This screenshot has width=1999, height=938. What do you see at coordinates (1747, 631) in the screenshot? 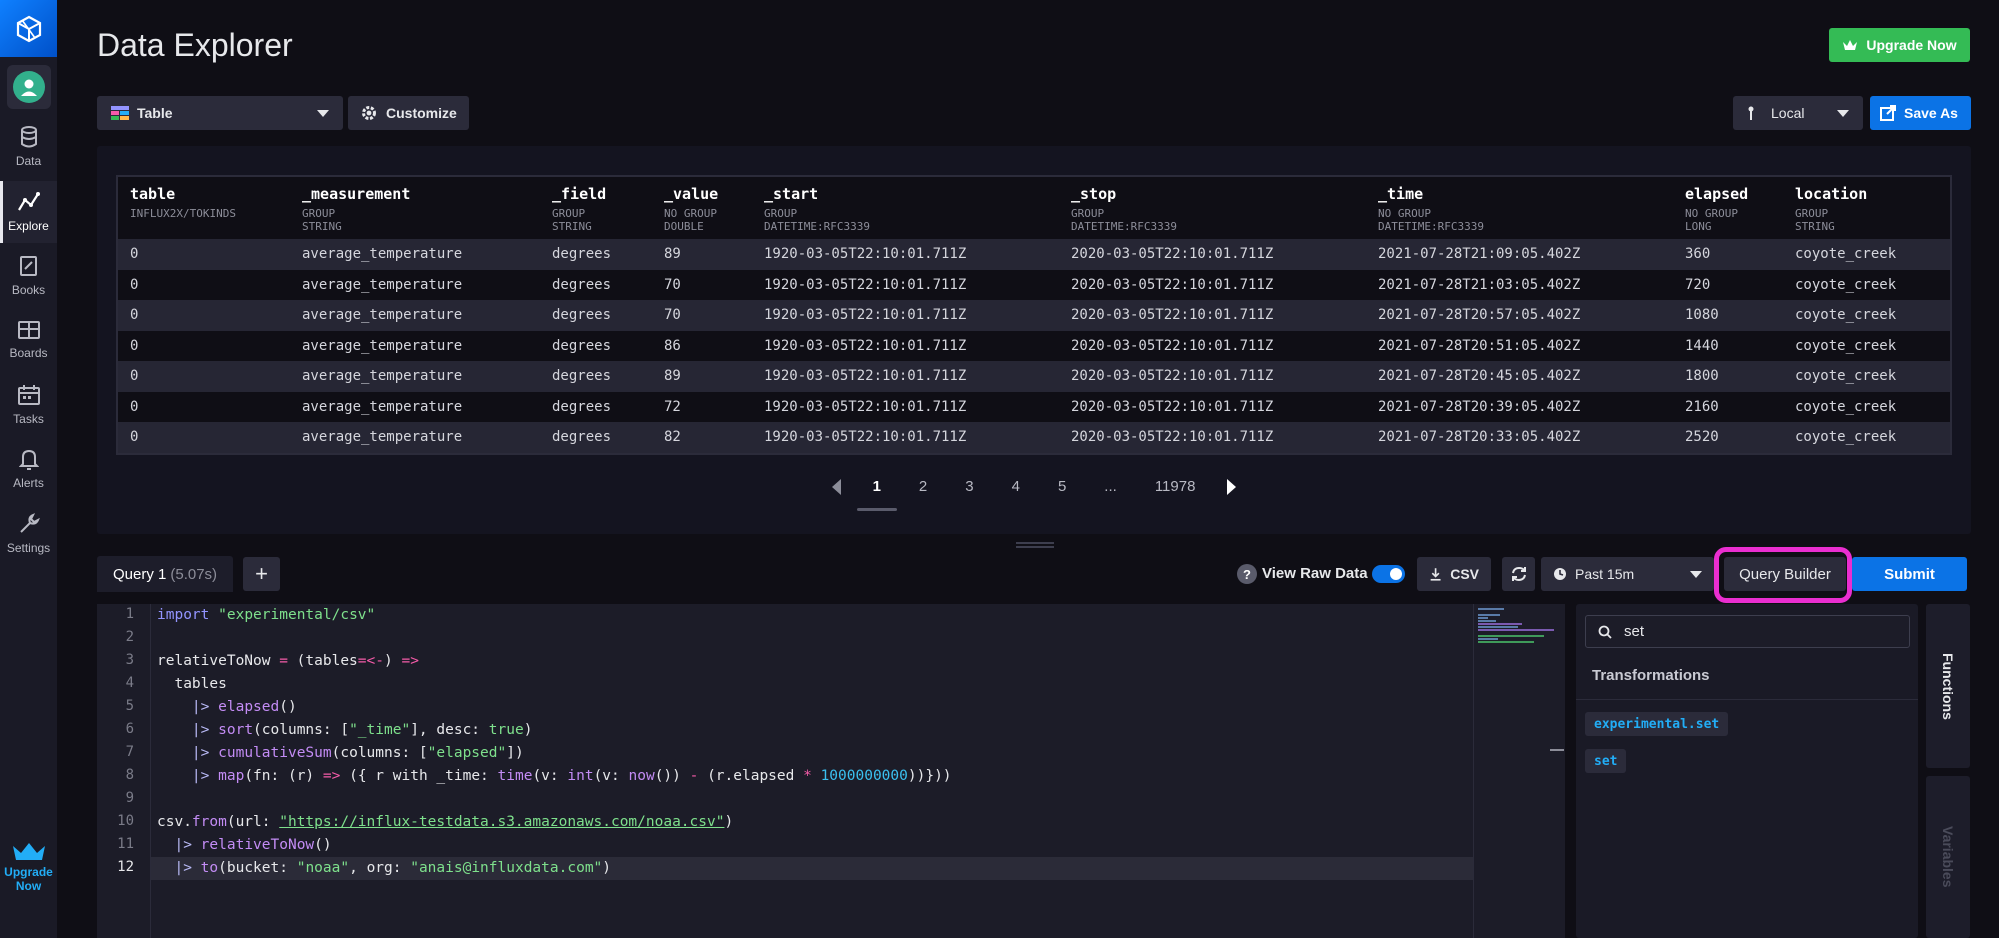
I see `function-search-input: set` at bounding box center [1747, 631].